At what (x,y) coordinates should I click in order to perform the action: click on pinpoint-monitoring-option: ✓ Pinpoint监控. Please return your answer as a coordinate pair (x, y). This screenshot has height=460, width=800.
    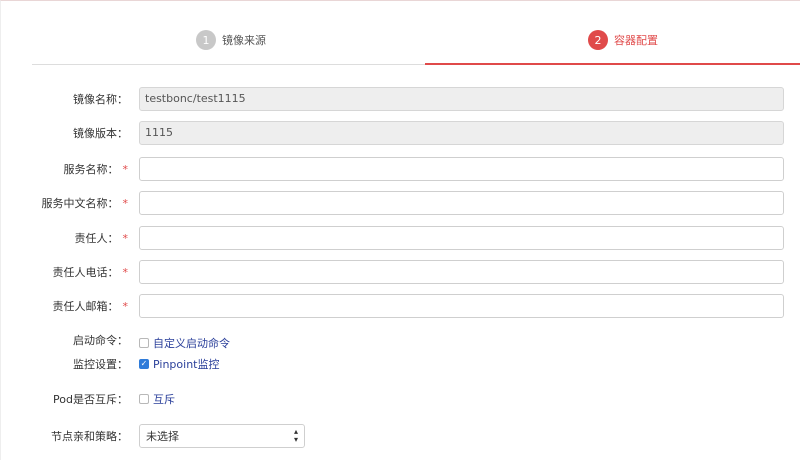
    Looking at the image, I should click on (179, 364).